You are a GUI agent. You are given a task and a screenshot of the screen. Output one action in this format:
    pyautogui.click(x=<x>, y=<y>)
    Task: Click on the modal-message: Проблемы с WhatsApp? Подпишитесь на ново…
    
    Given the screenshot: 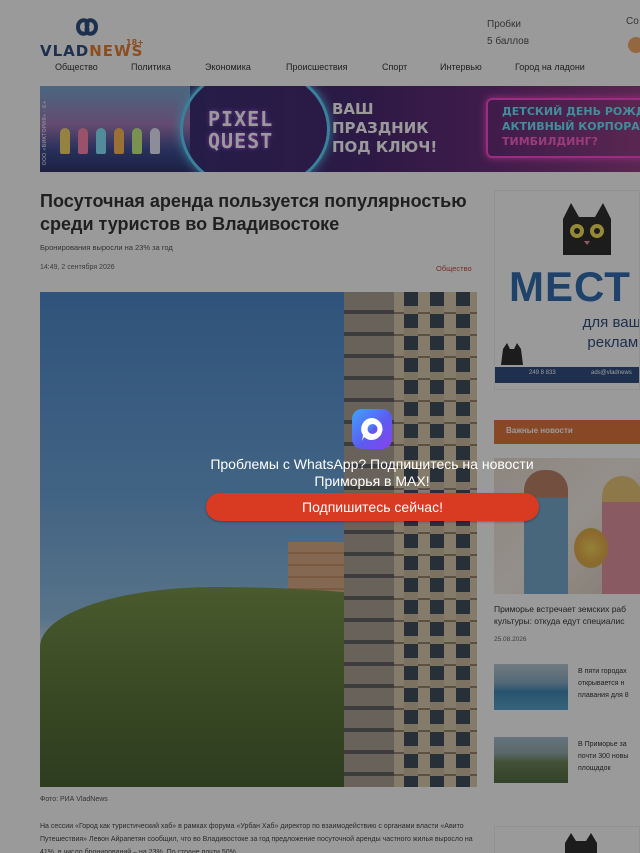 What is the action you would take?
    pyautogui.click(x=372, y=472)
    